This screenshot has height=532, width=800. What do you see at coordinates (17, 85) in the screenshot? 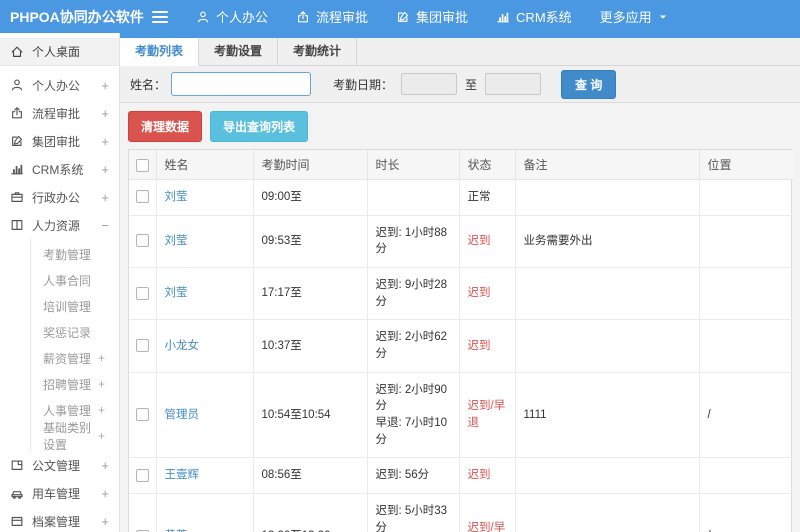
I see `person-icon` at bounding box center [17, 85].